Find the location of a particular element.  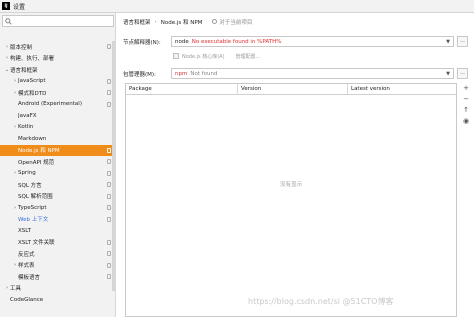

column-header-package: Package is located at coordinates (182, 89).